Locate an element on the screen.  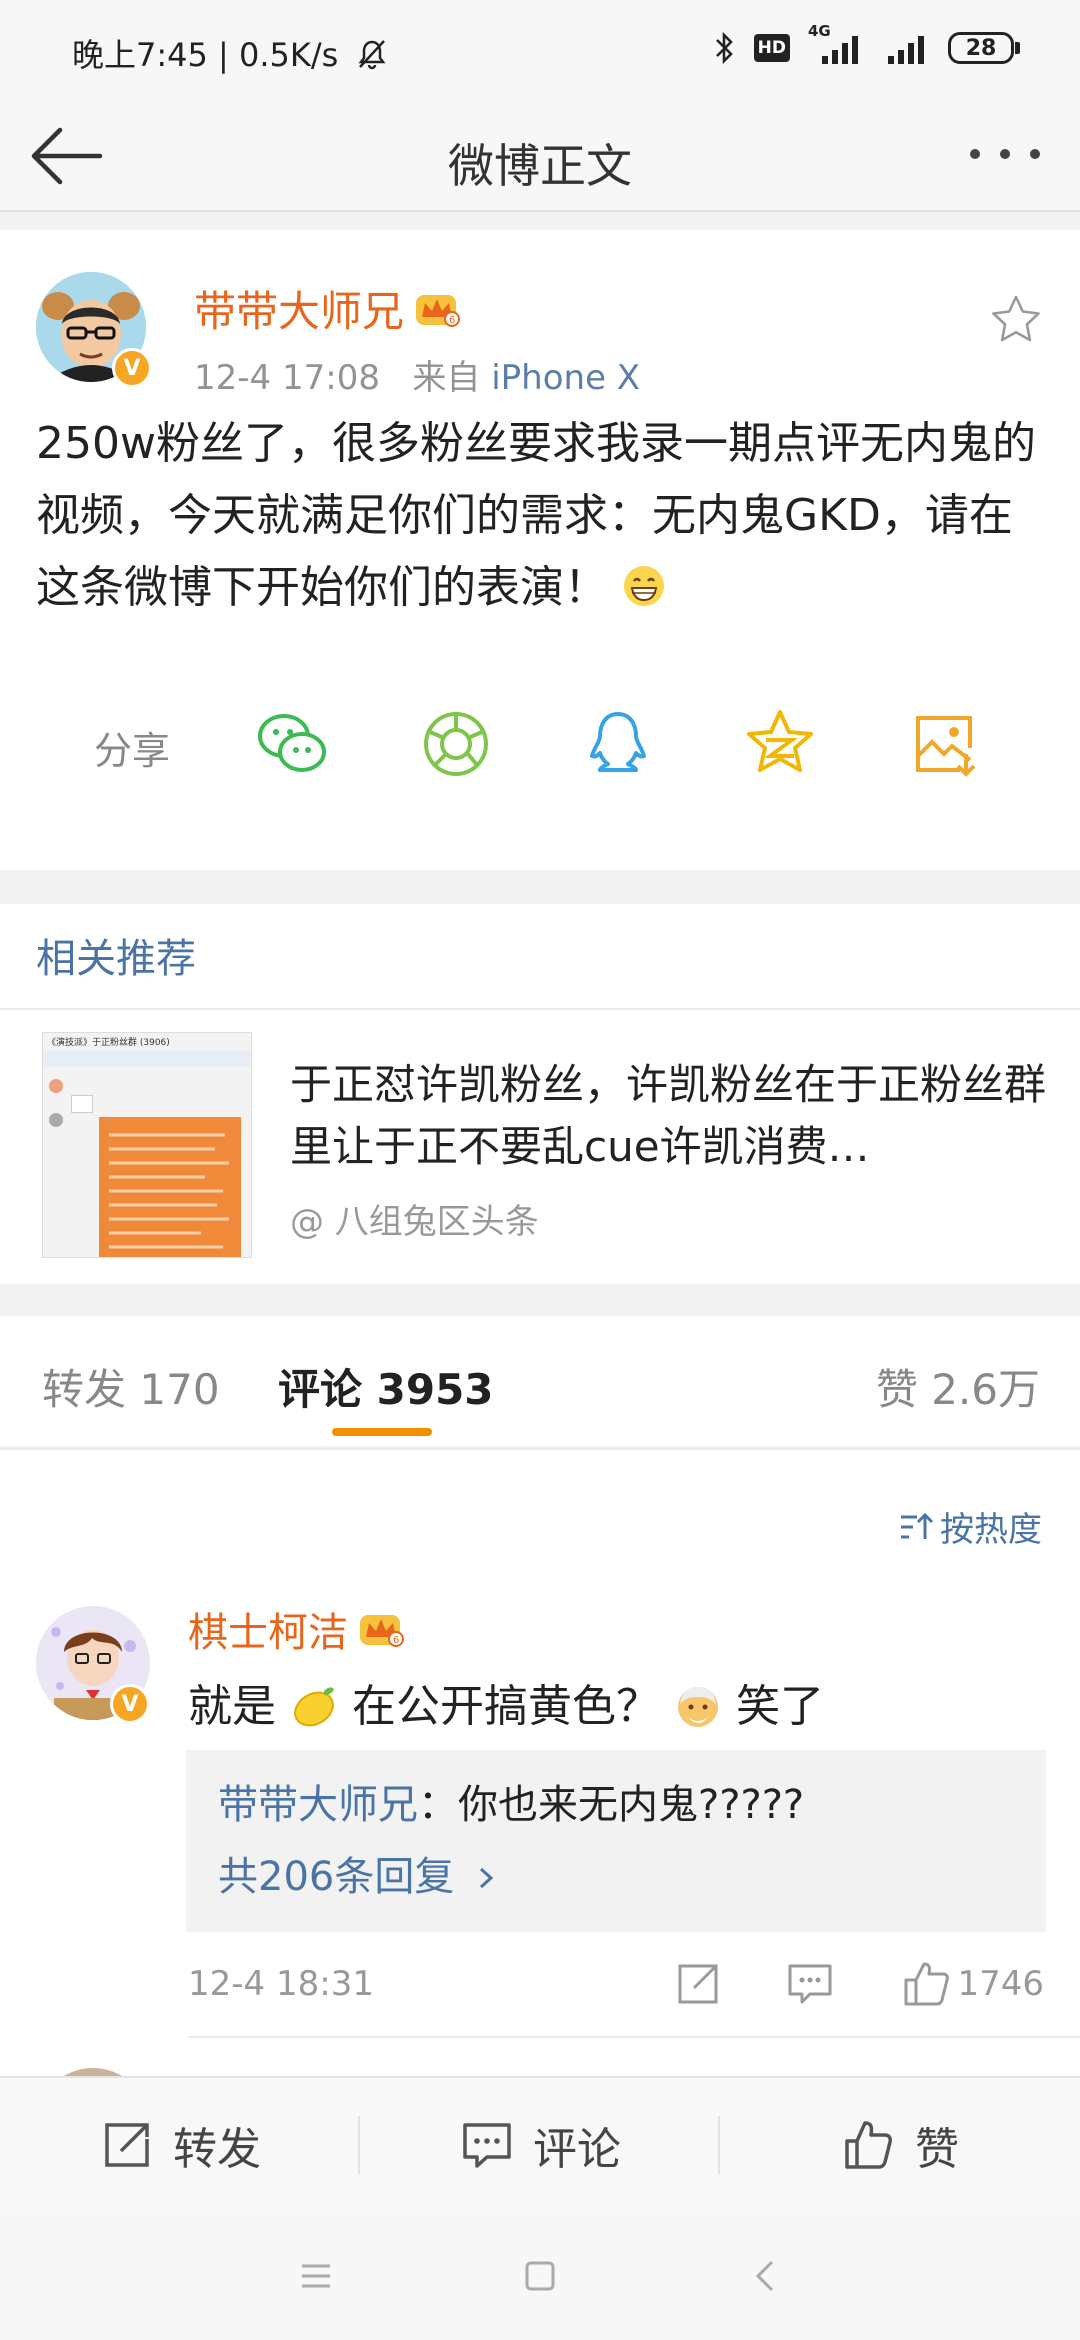
like-label: 赞 is located at coordinates (937, 2149).